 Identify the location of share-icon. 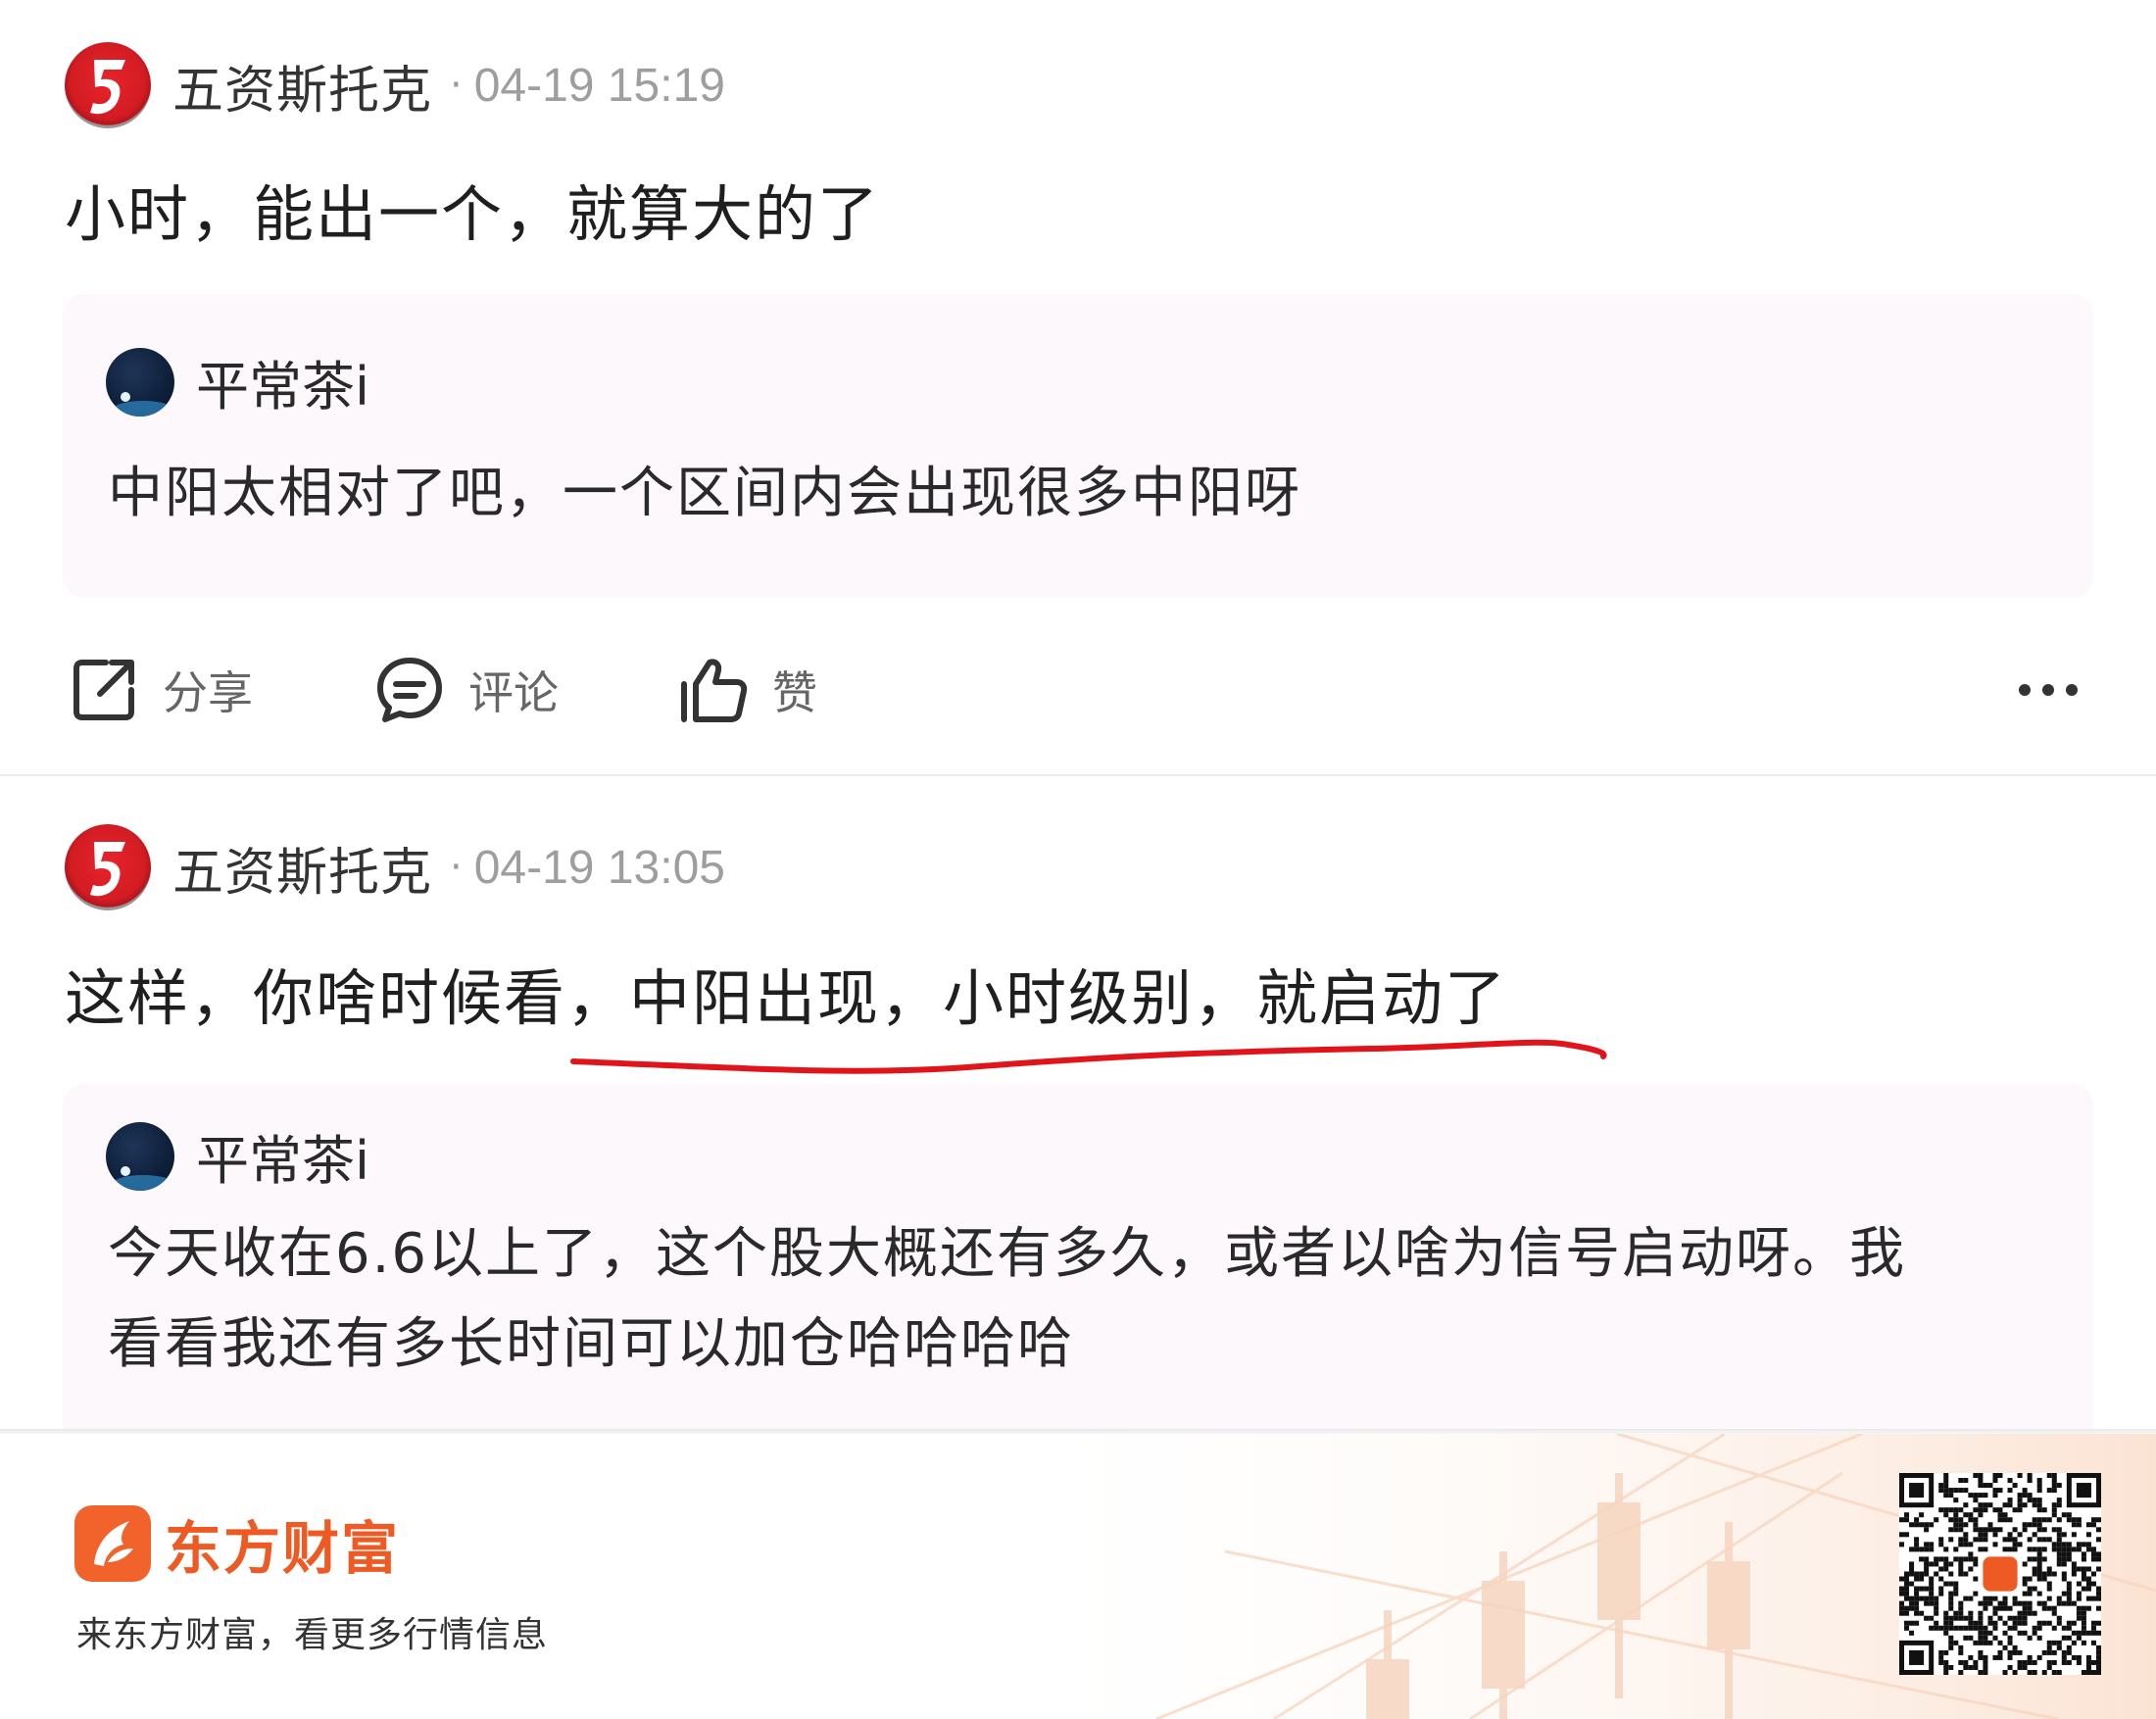
(104, 690).